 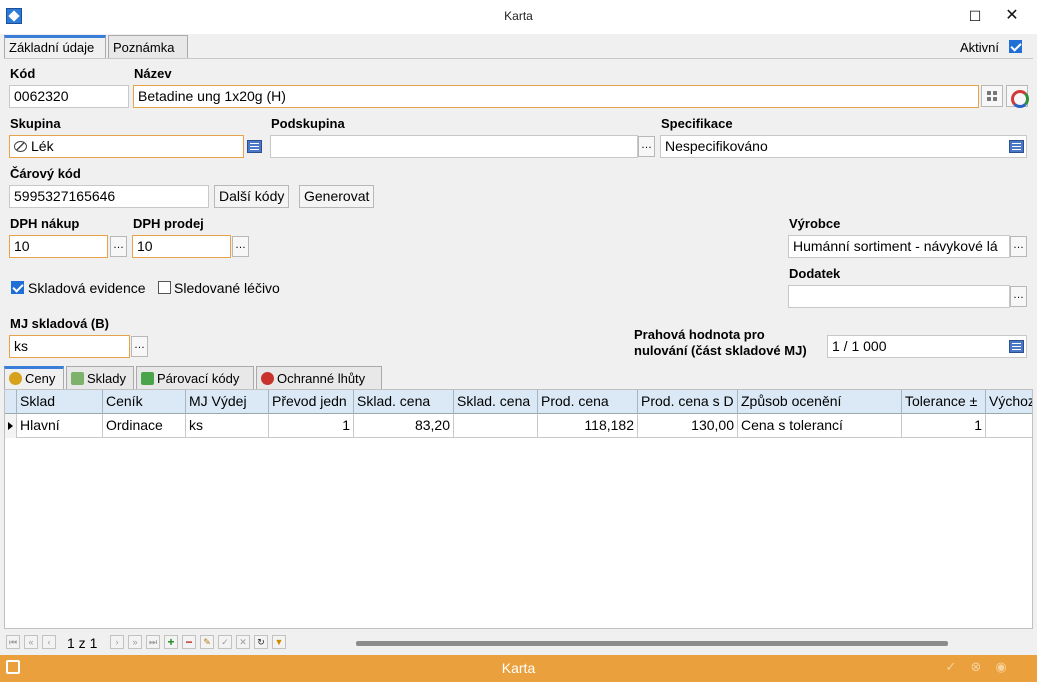 What do you see at coordinates (688, 426) in the screenshot?
I see `cell-prod-cena-s-d: 130,00` at bounding box center [688, 426].